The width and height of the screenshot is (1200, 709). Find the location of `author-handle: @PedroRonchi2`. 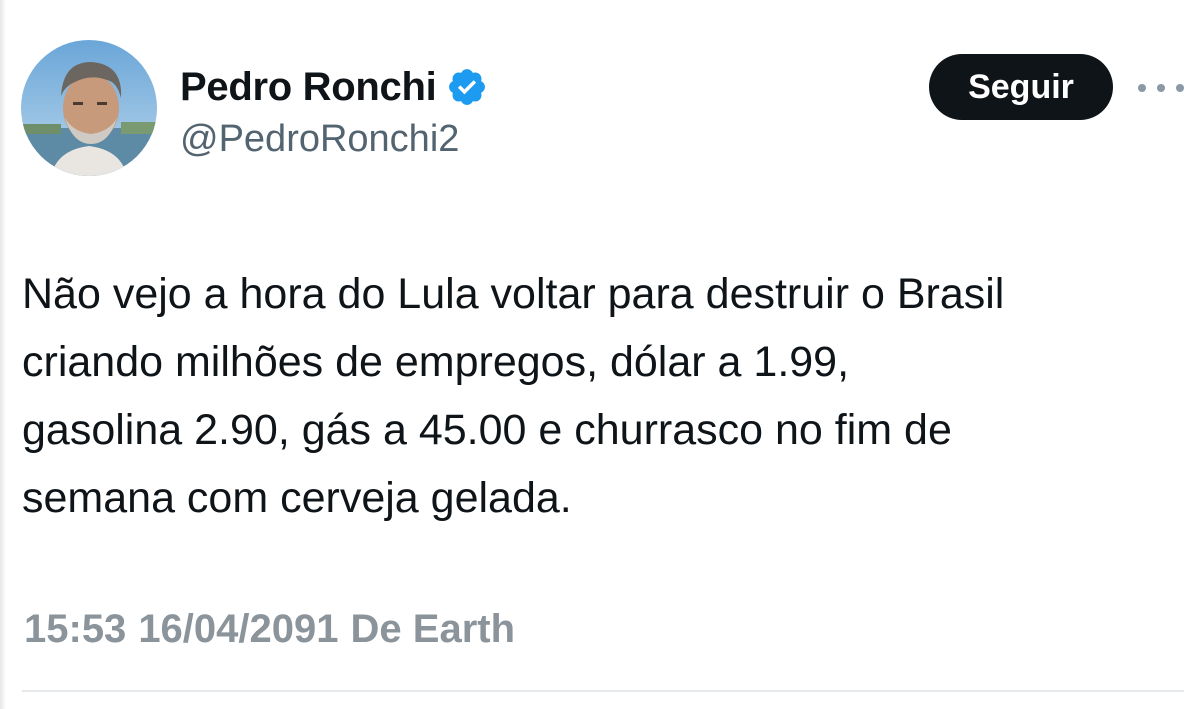

author-handle: @PedroRonchi2 is located at coordinates (319, 139).